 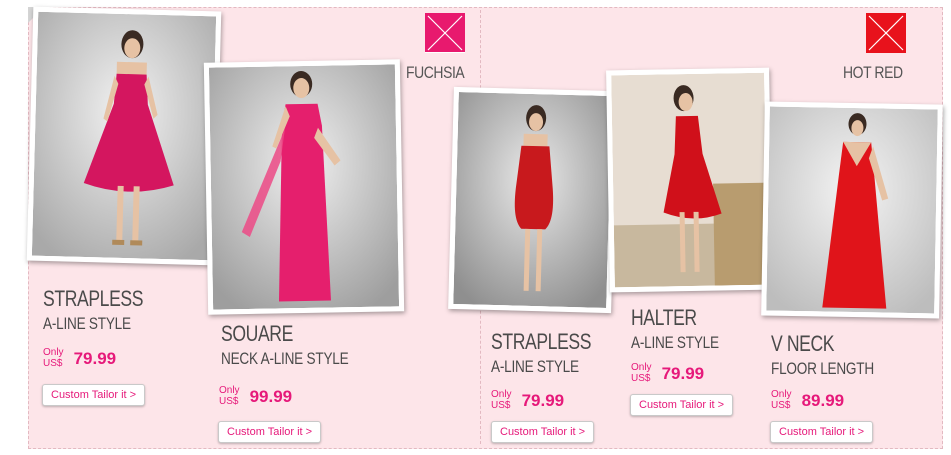 I want to click on product-title-line2: FLOOR LENGTH, so click(x=822, y=368).